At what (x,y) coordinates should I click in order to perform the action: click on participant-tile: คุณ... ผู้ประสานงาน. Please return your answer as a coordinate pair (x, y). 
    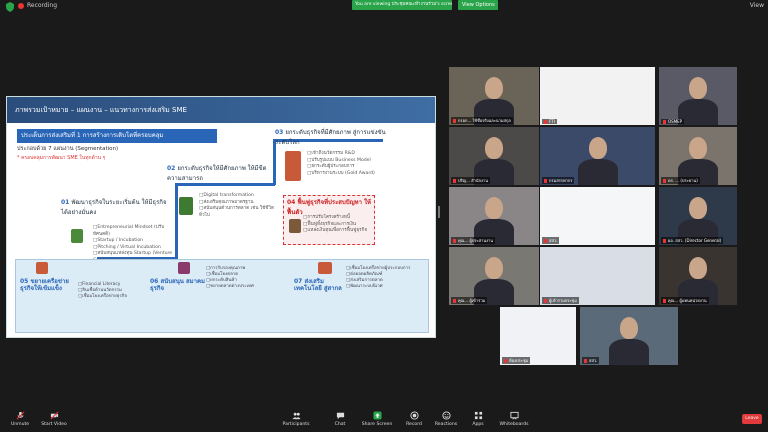
    Looking at the image, I should click on (494, 216).